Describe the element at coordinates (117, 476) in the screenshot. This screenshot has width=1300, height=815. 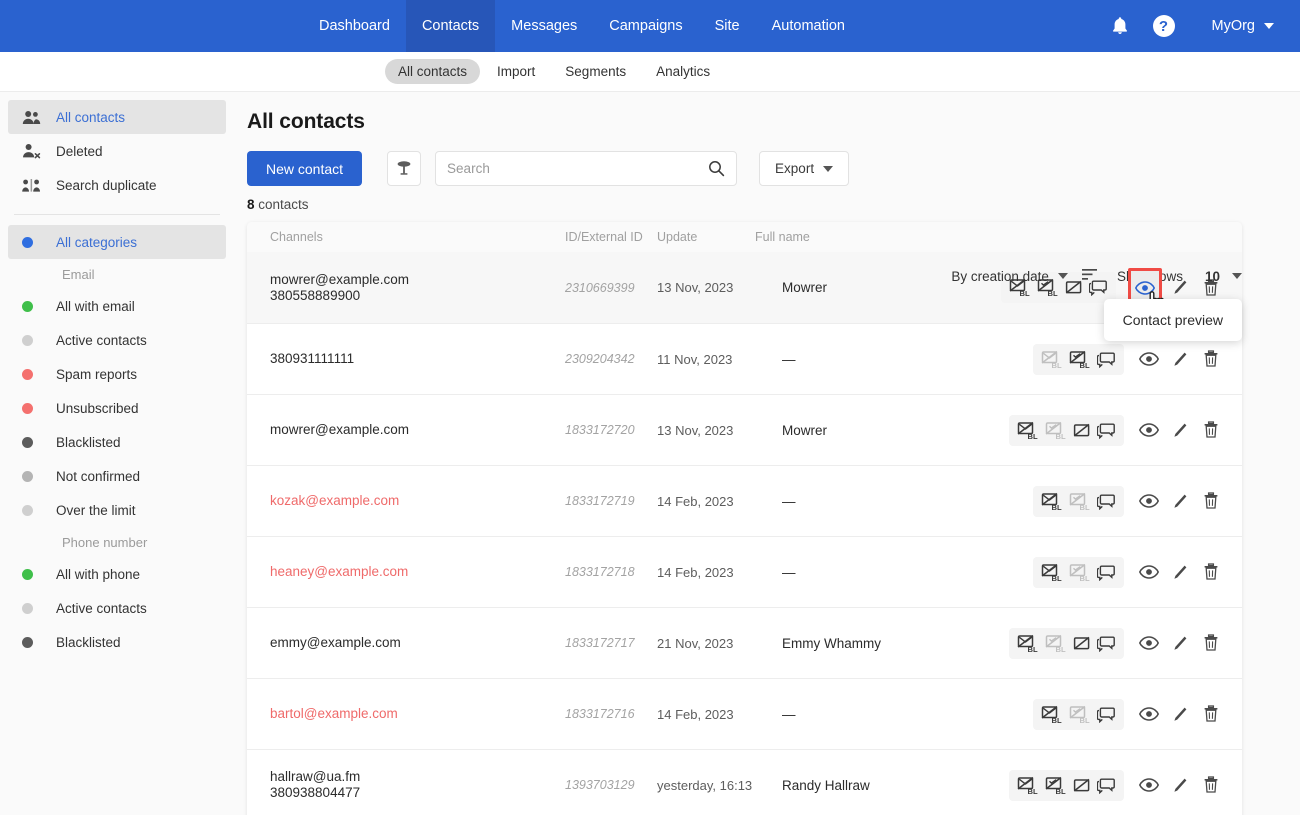
I see `sidebar-category-not-confirmed: Not confirmed` at that location.